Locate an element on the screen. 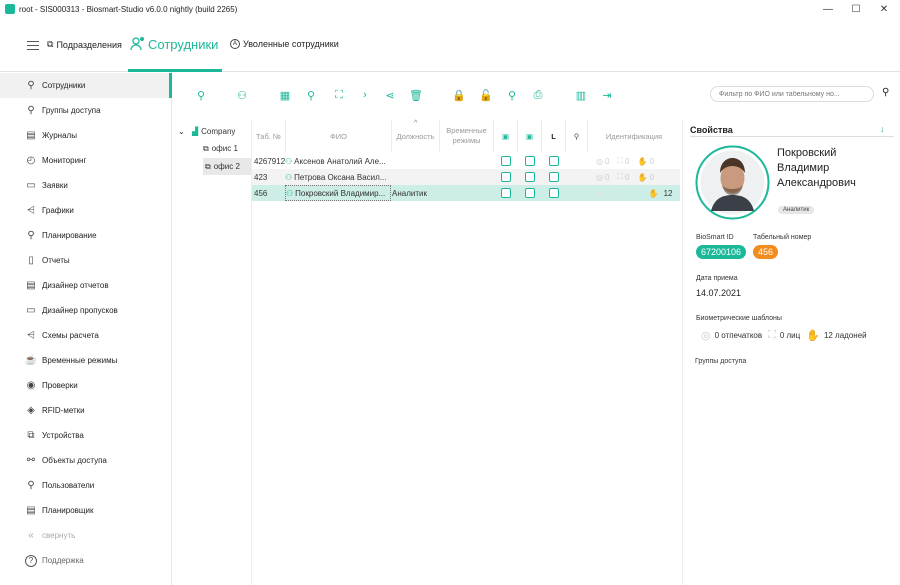  sidebar-support-label: Поддержка is located at coordinates (63, 560).